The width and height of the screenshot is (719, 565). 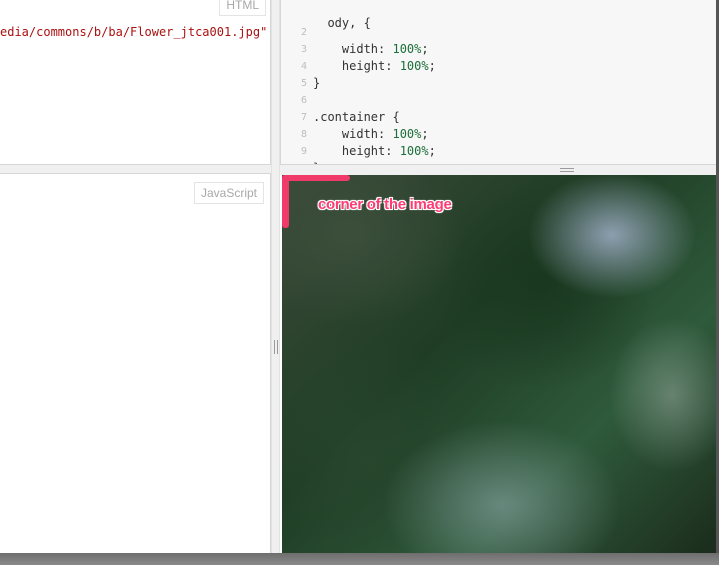 I want to click on css-line-6: 6 .container {, so click(x=340, y=99).